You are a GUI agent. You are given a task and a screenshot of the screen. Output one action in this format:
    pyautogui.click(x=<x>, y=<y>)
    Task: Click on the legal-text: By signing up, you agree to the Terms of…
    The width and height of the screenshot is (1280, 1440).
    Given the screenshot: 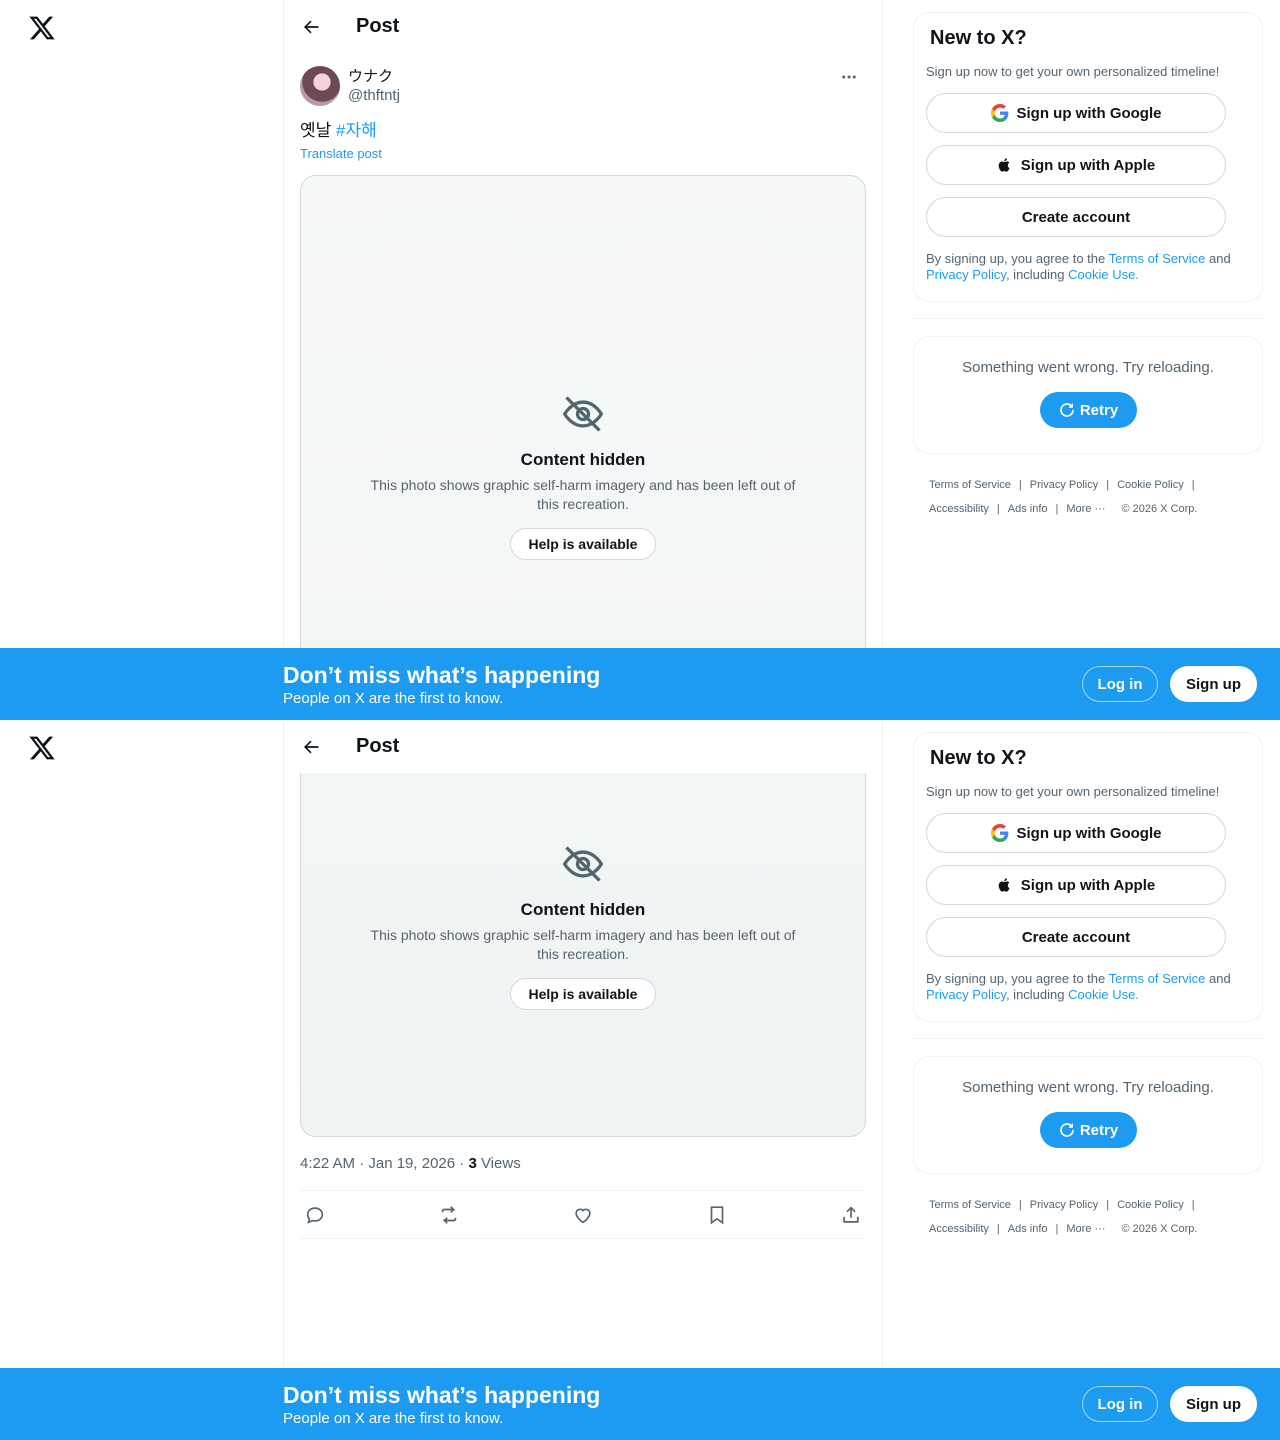 What is the action you would take?
    pyautogui.click(x=1088, y=987)
    